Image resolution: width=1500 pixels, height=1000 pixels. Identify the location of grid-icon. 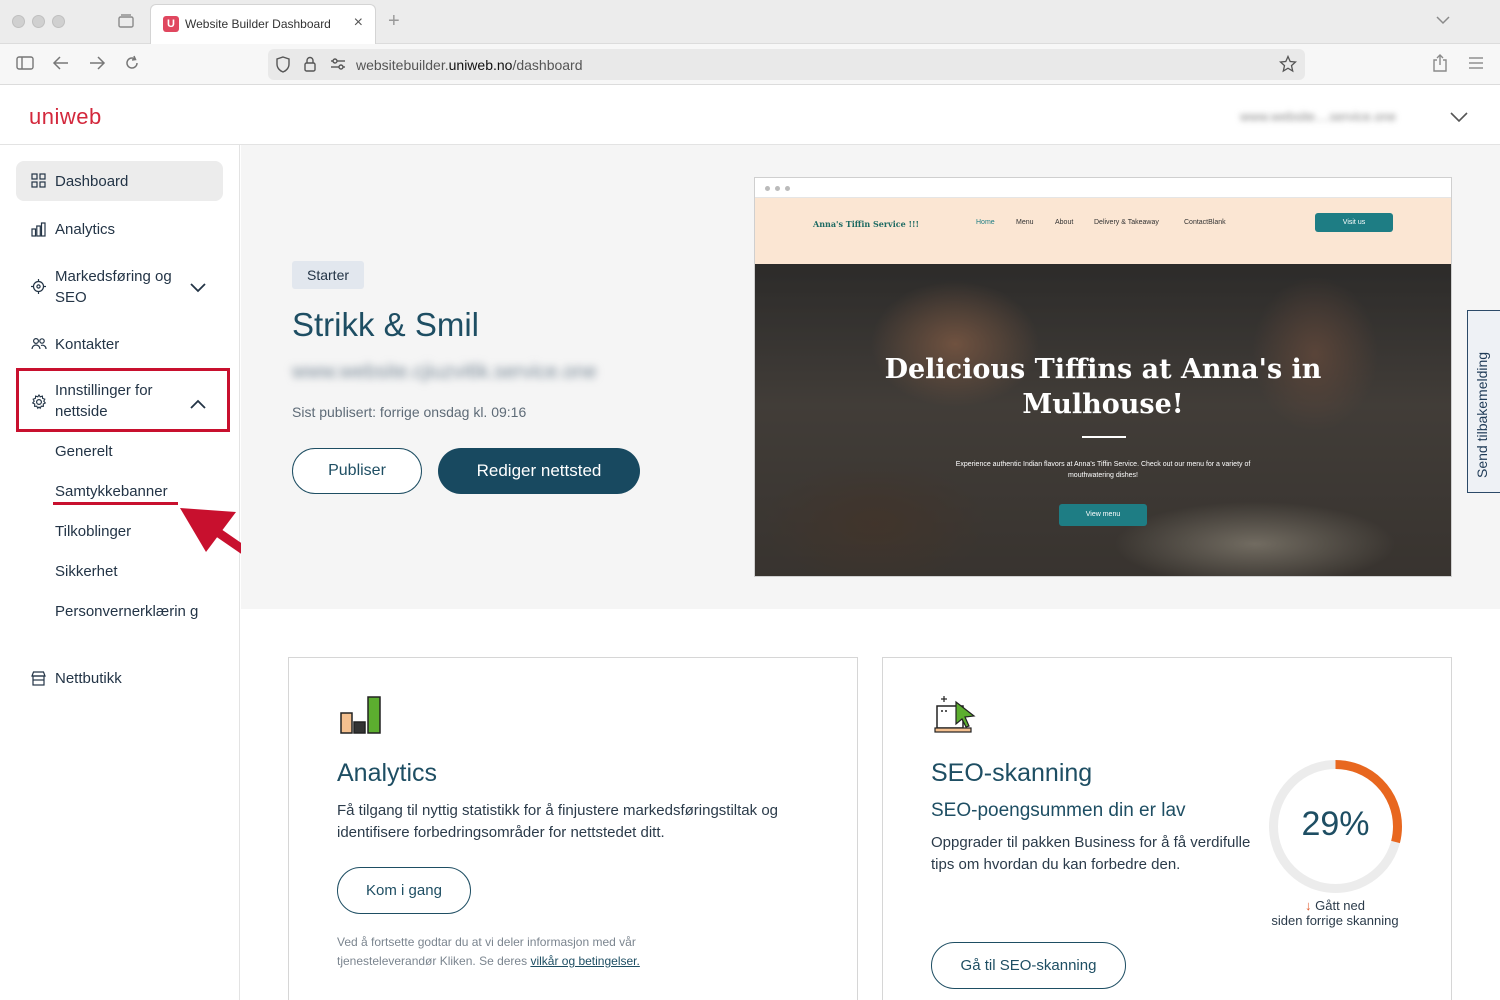
(38, 182).